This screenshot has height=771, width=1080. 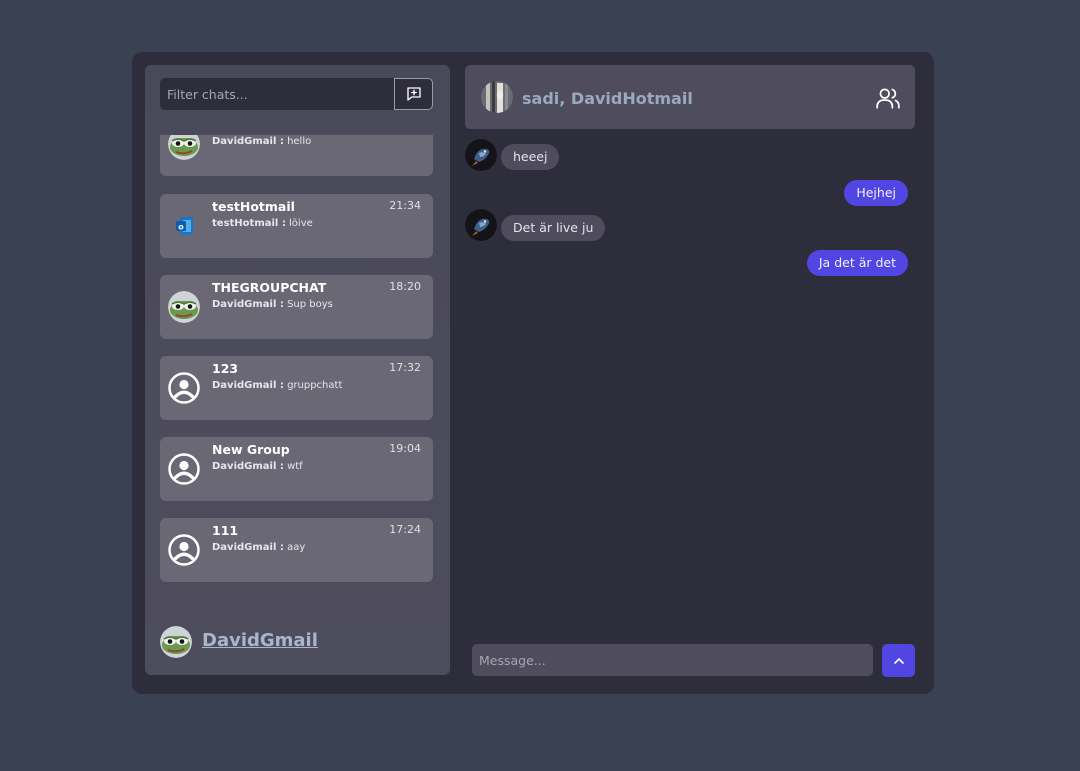 I want to click on chat-item: THEGROUPCHAT DavidGmail : Sup boys 18:20, so click(x=296, y=307).